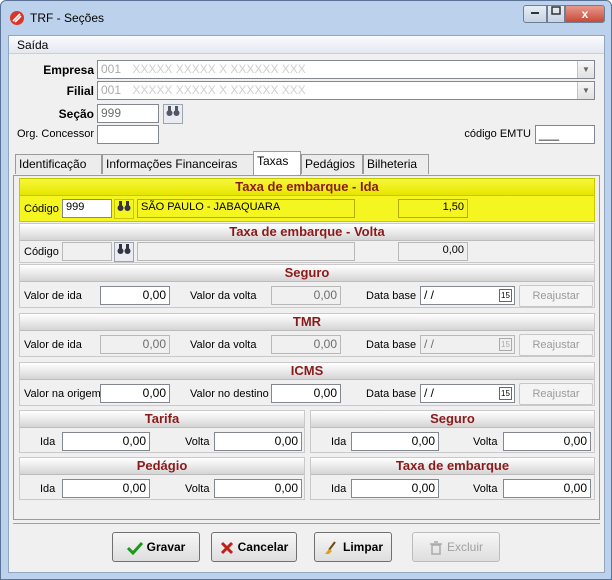 The width and height of the screenshot is (612, 580). What do you see at coordinates (87, 251) in the screenshot?
I see `volta-codigo-input` at bounding box center [87, 251].